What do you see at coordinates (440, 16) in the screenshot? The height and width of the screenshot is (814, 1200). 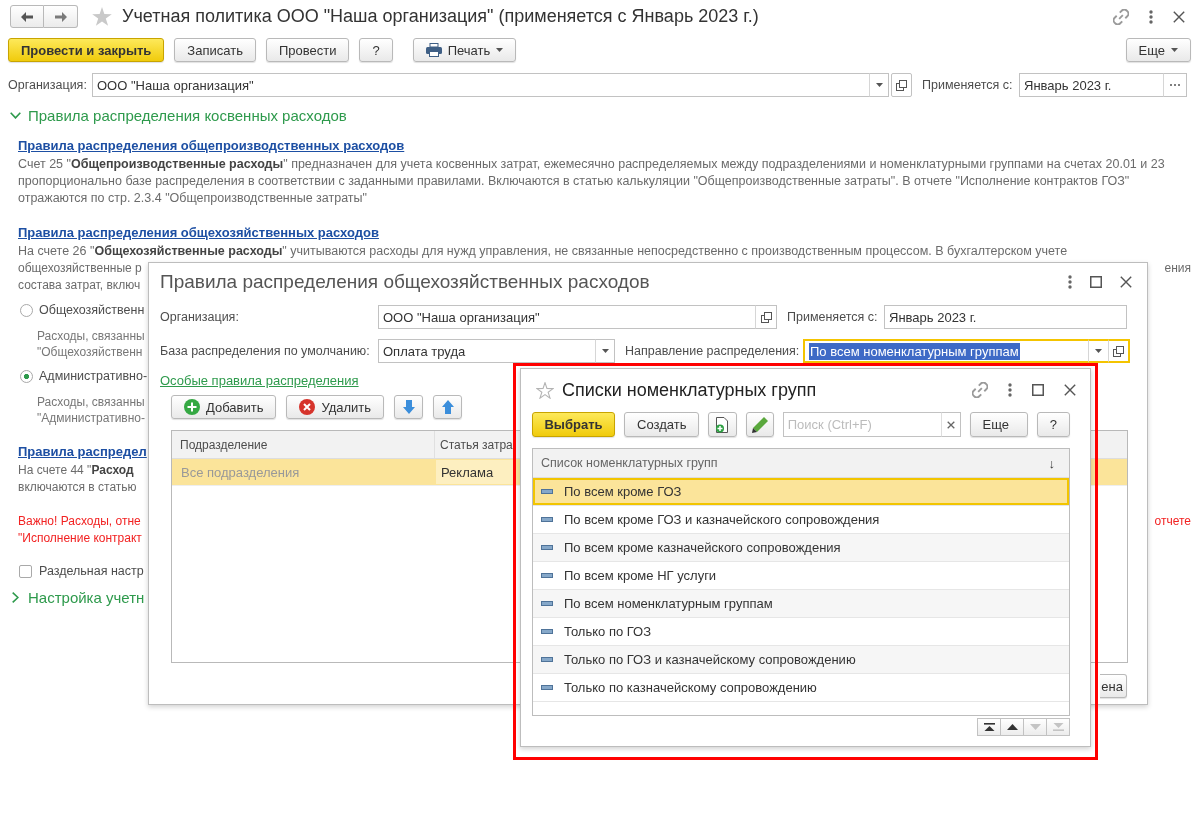 I see `window-title: Учетная политика ООО "Наша организация" (применяется с Январь 2023 г.)` at bounding box center [440, 16].